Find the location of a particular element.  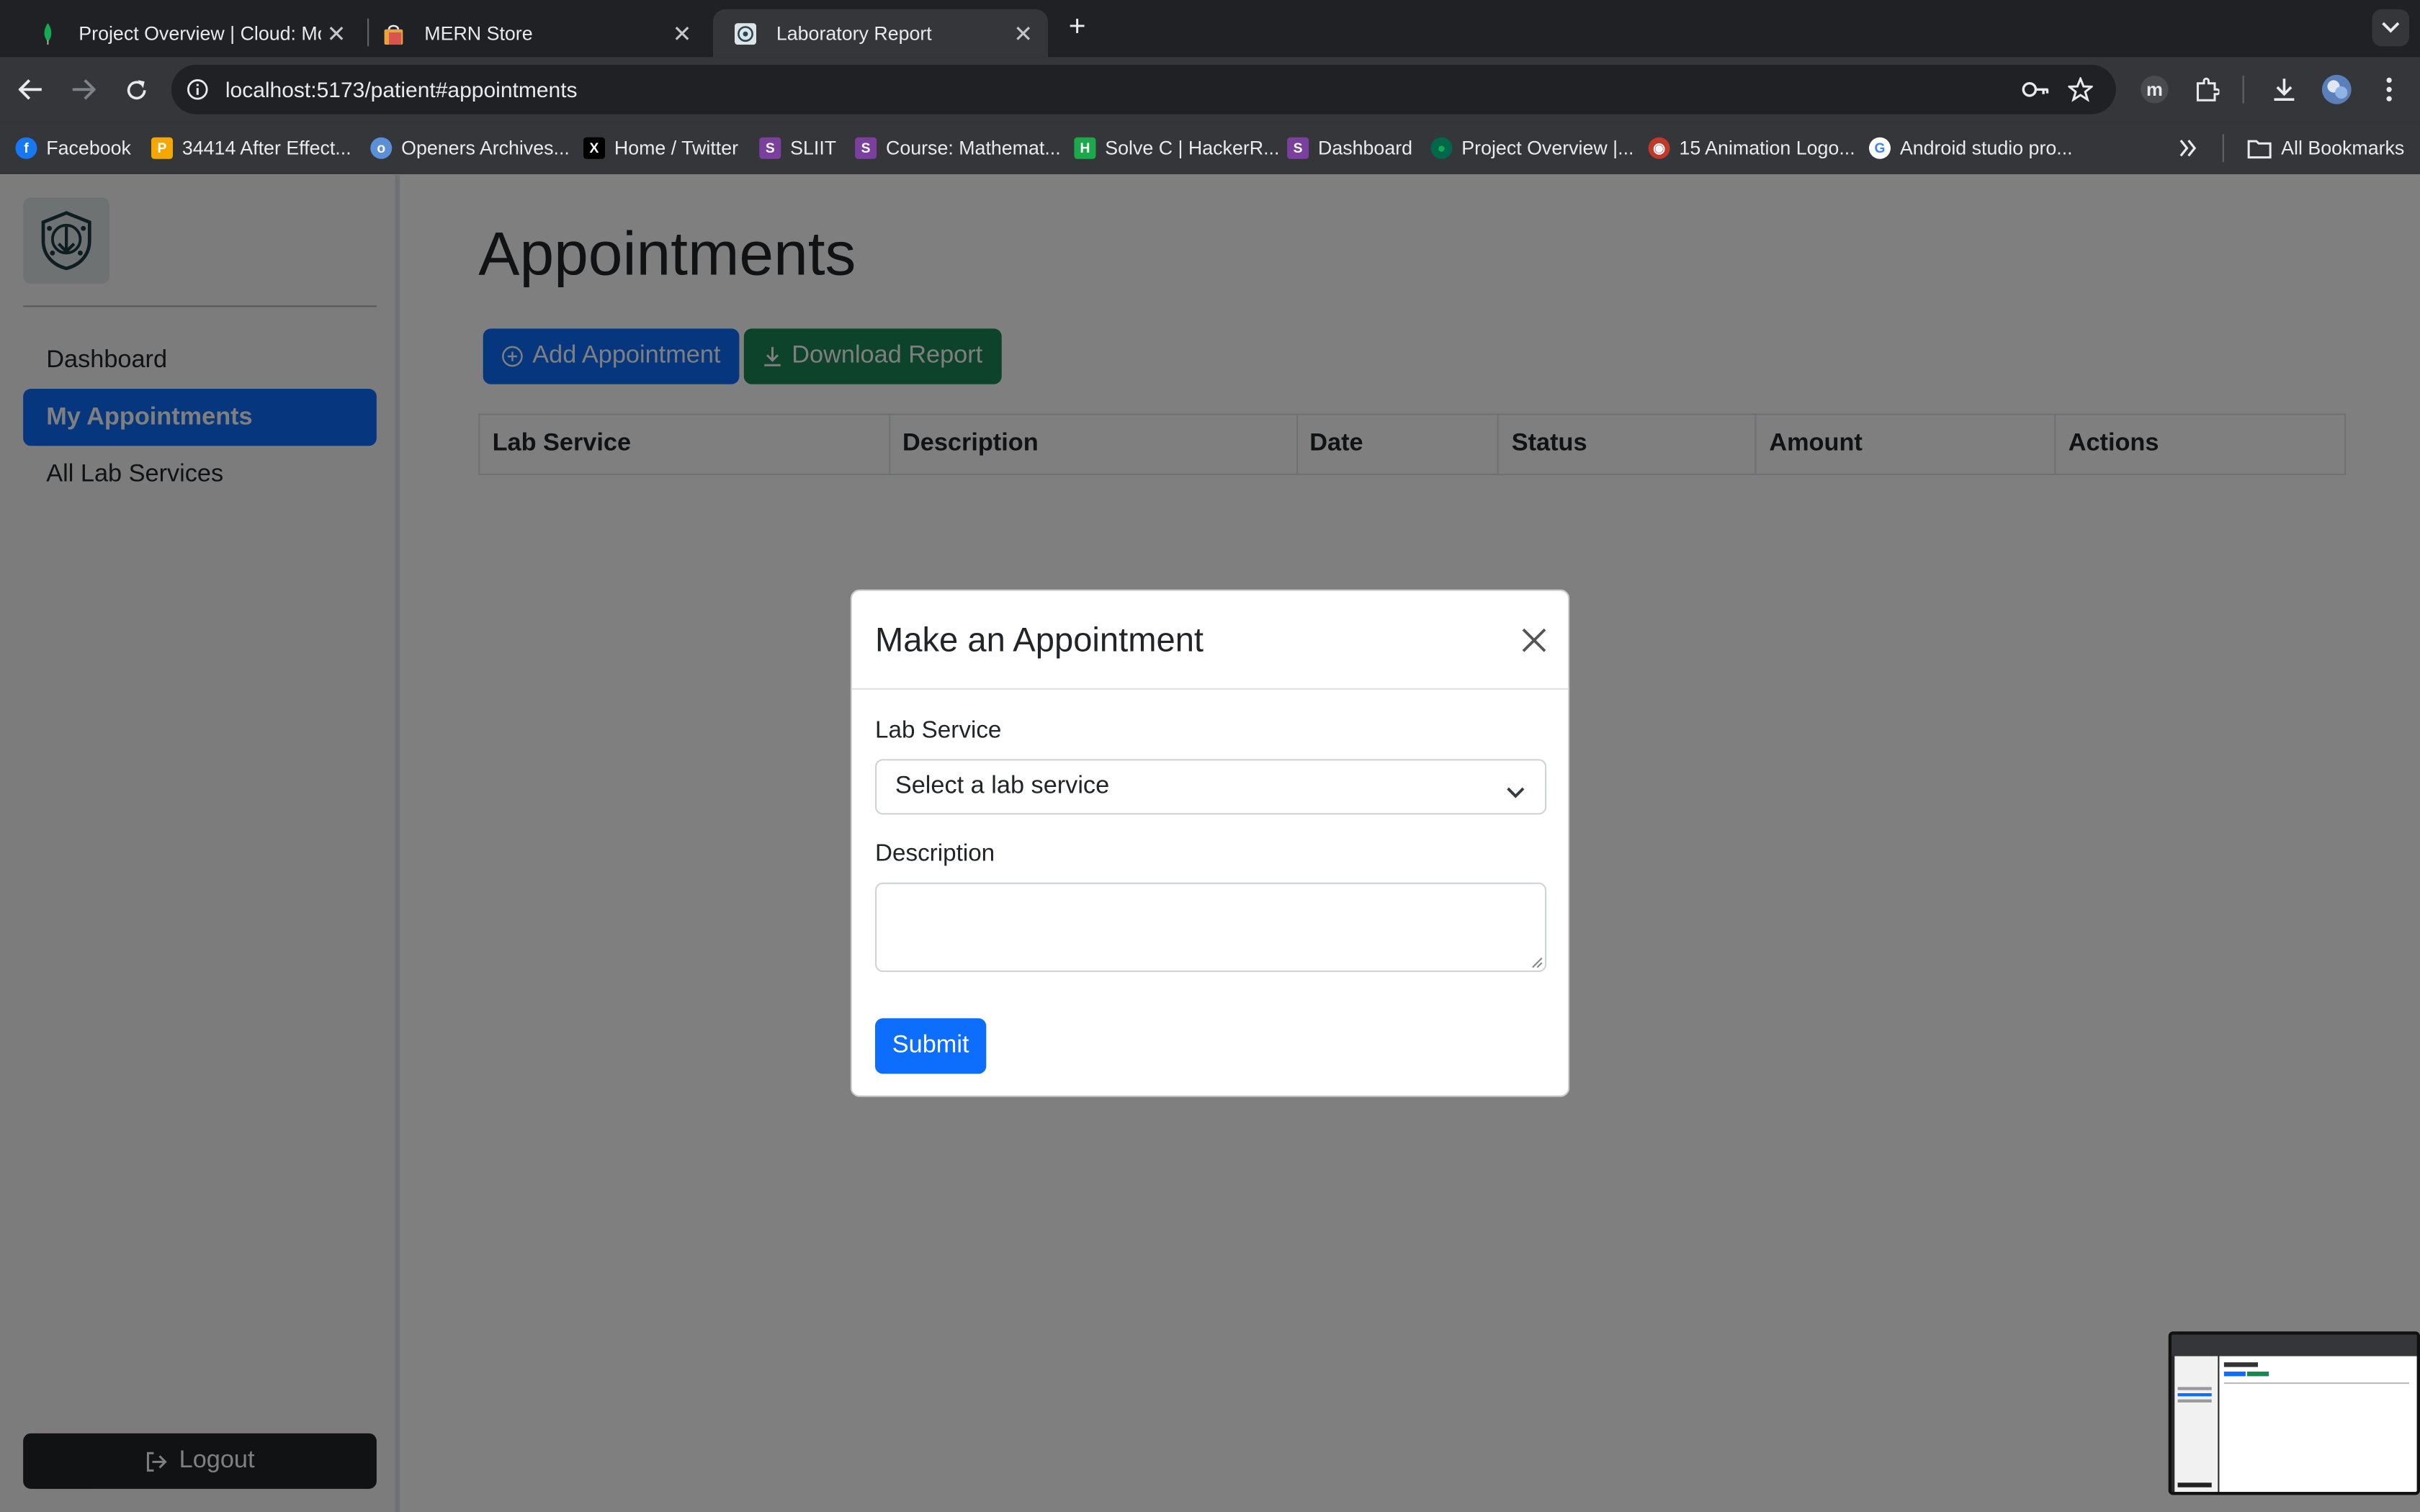

downloads-icon is located at coordinates (2284, 89).